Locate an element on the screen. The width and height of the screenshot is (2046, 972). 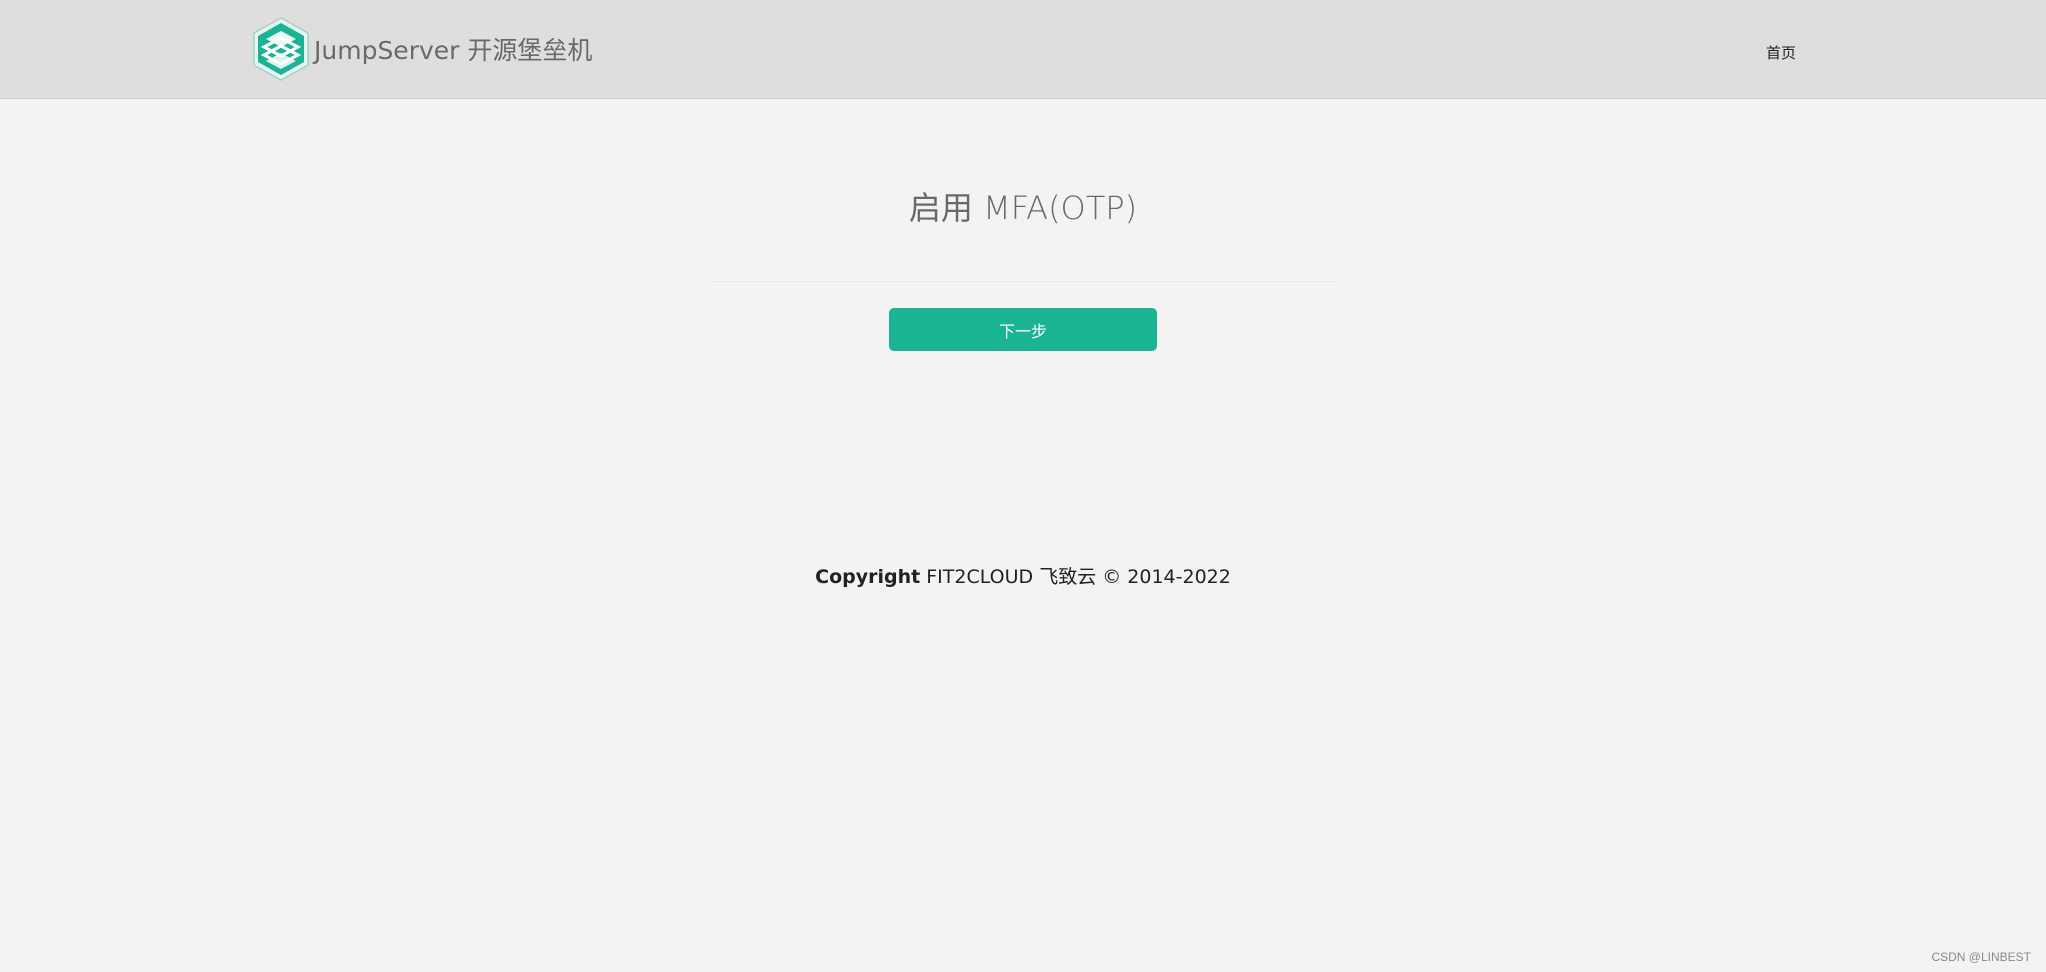
divider is located at coordinates (1022, 281).